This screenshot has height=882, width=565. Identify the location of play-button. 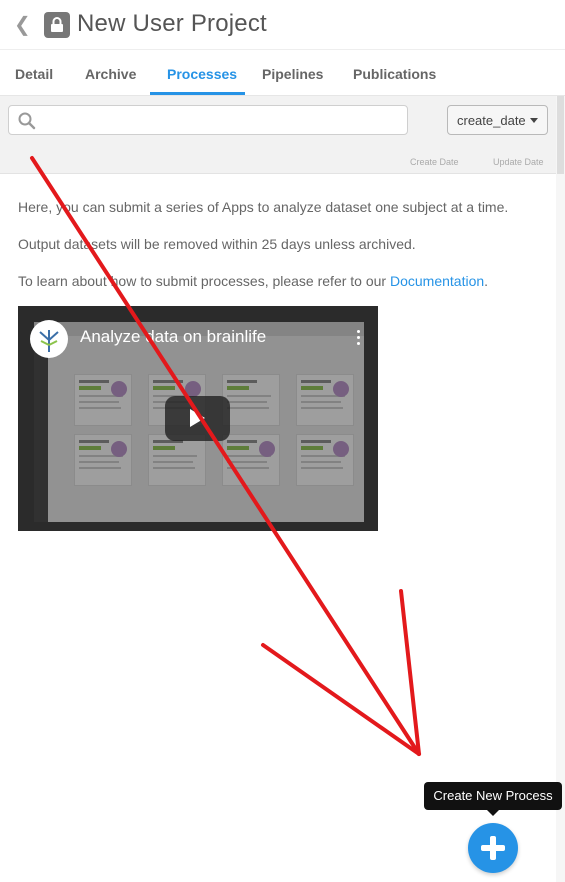
(197, 418).